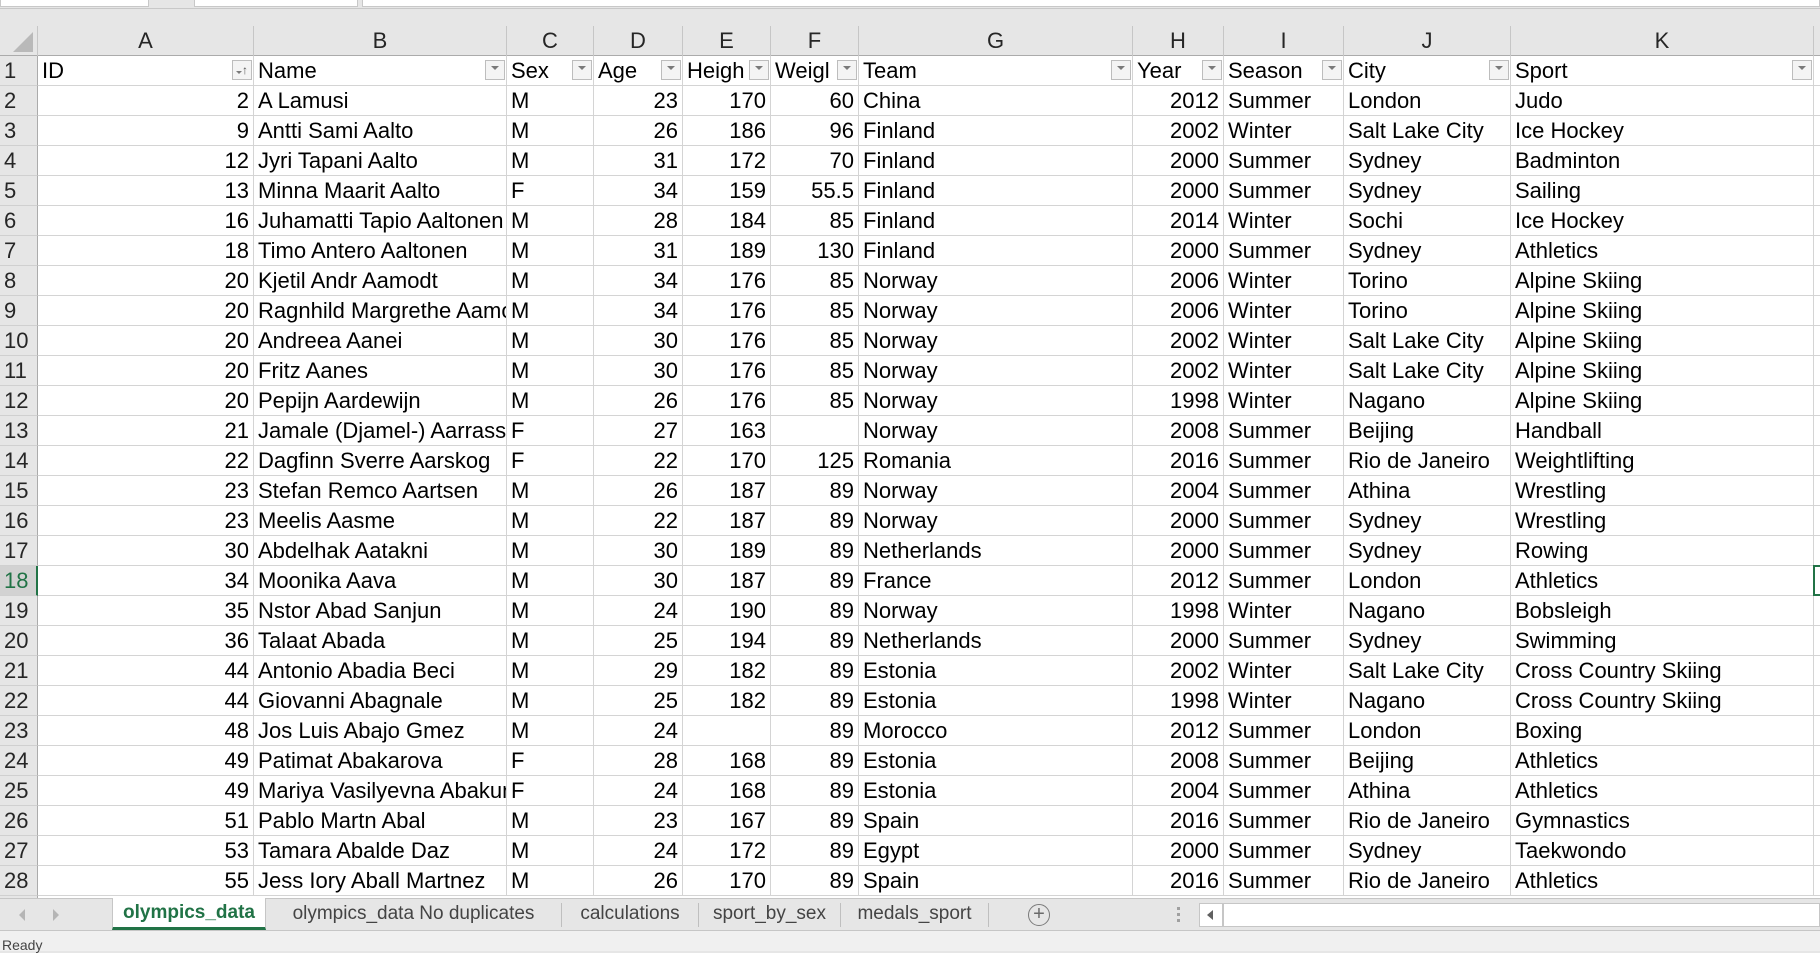  I want to click on cell-sport: Wrestling, so click(1662, 491).